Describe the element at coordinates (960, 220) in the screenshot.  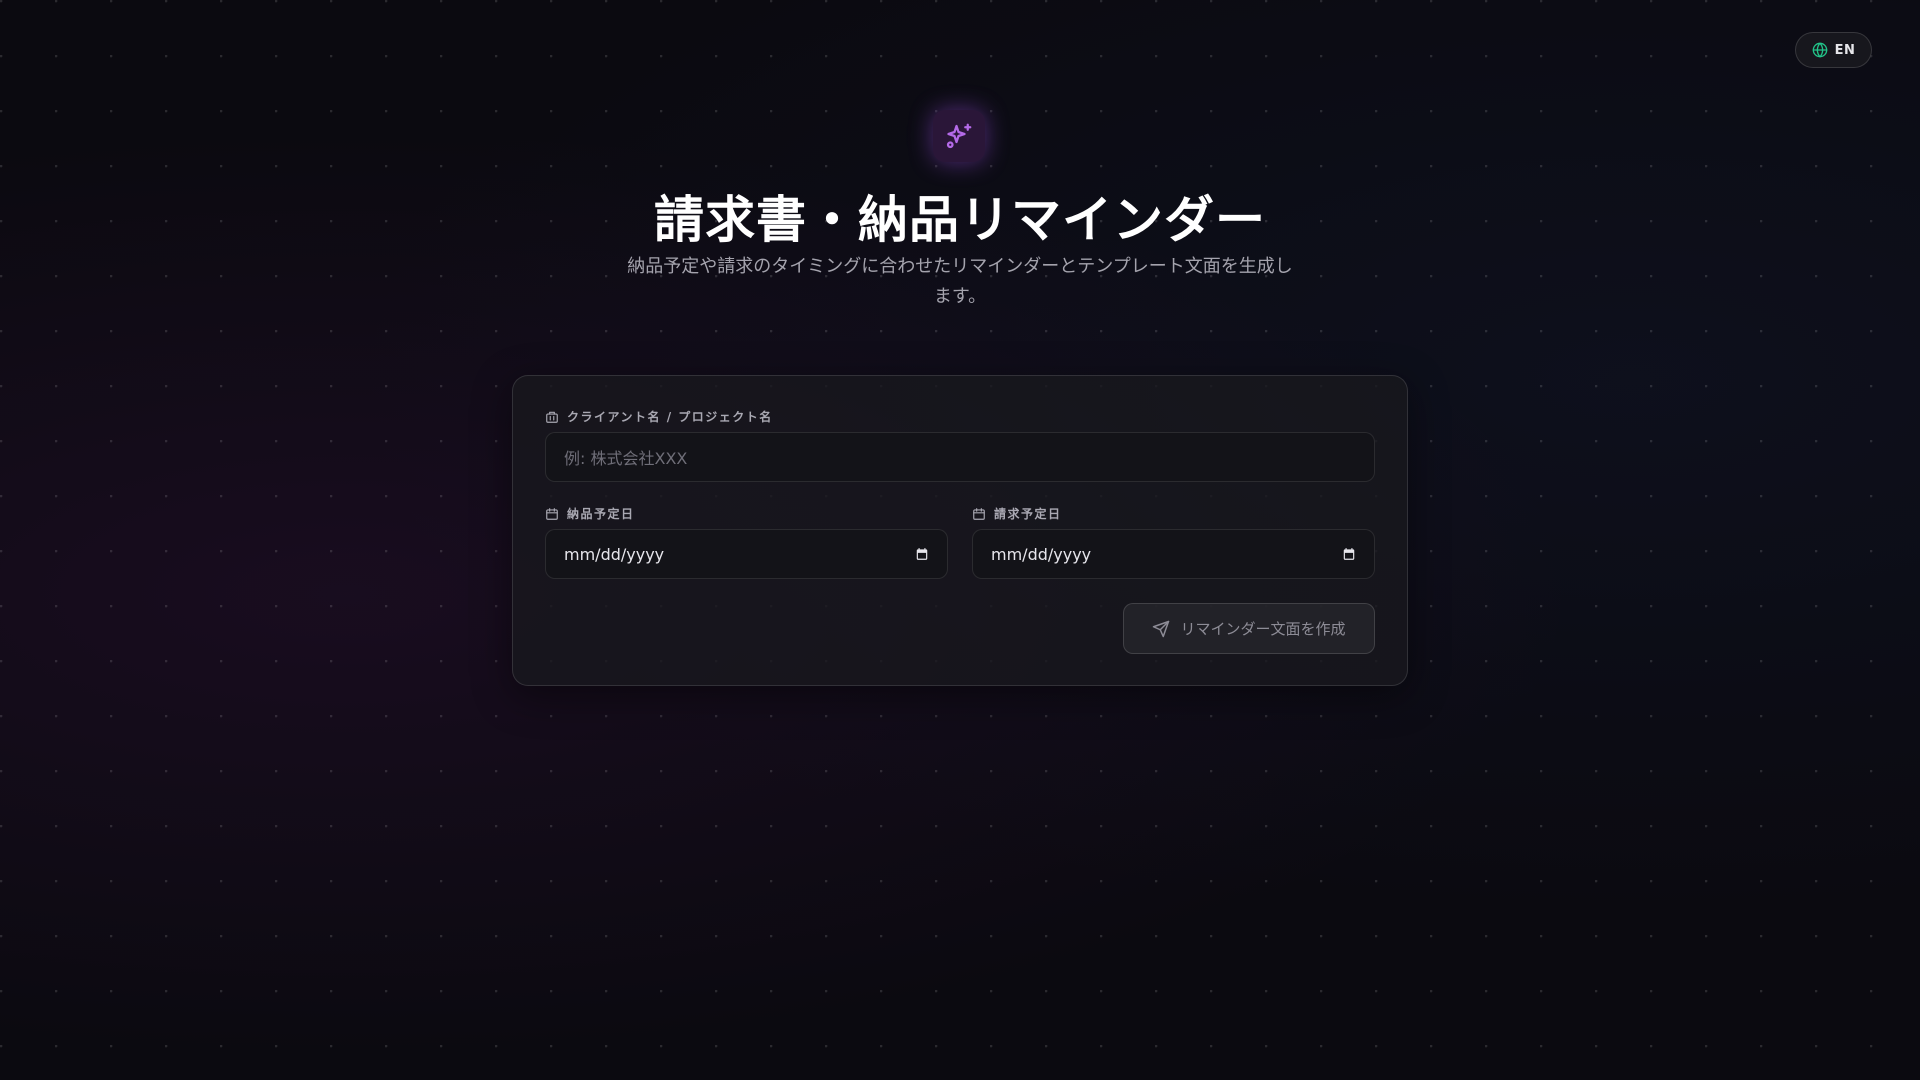
I see `page-title: 請求書・納品リマインダー` at that location.